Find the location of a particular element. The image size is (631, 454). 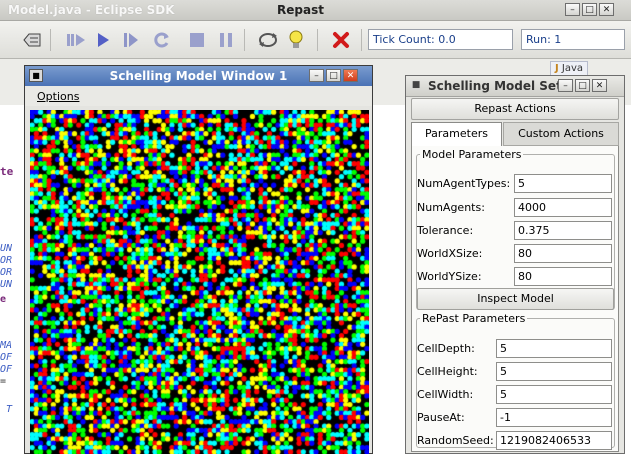

pause-button is located at coordinates (226, 40).